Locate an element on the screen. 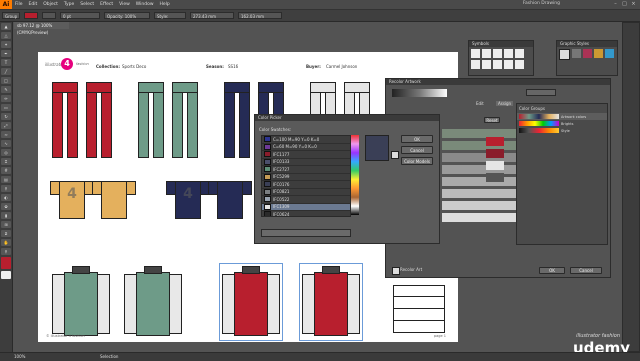 This screenshot has height=361, width=640. pant-front-navy is located at coordinates (237, 122).